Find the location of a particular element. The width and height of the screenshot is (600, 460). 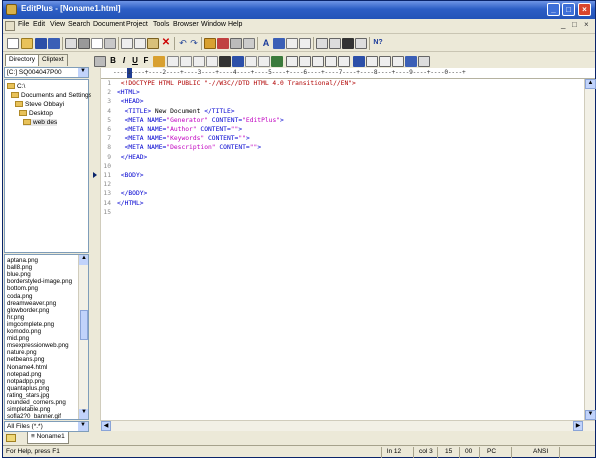

help-icon: N? is located at coordinates (378, 43).